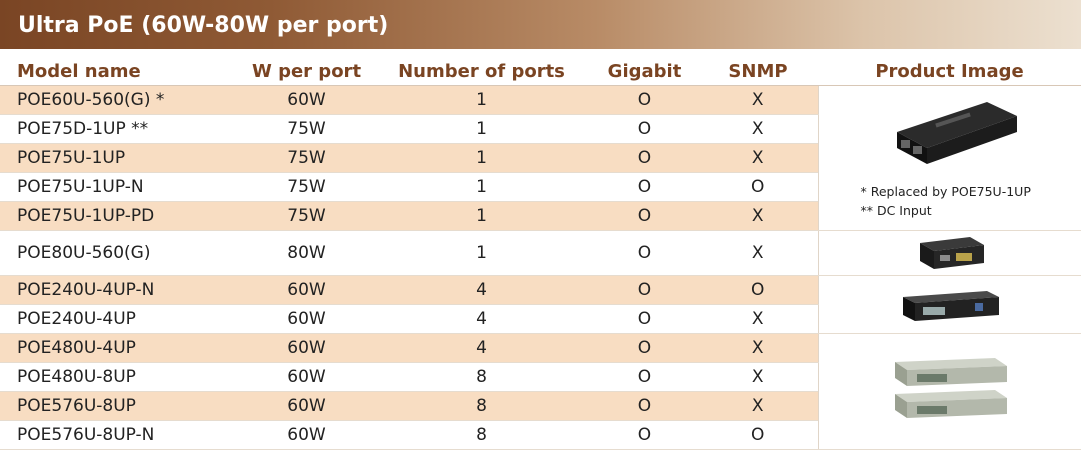 The image size is (1081, 466). Describe the element at coordinates (120, 253) in the screenshot. I see `model-name-cell: POE80U-560(G)` at that location.